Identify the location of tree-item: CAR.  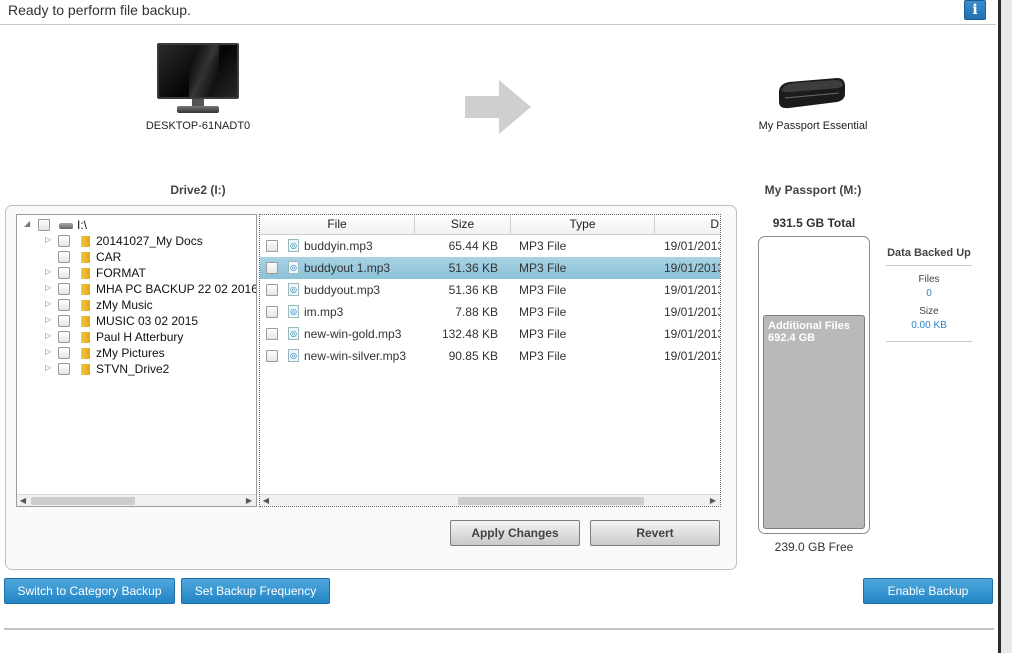
(136, 257).